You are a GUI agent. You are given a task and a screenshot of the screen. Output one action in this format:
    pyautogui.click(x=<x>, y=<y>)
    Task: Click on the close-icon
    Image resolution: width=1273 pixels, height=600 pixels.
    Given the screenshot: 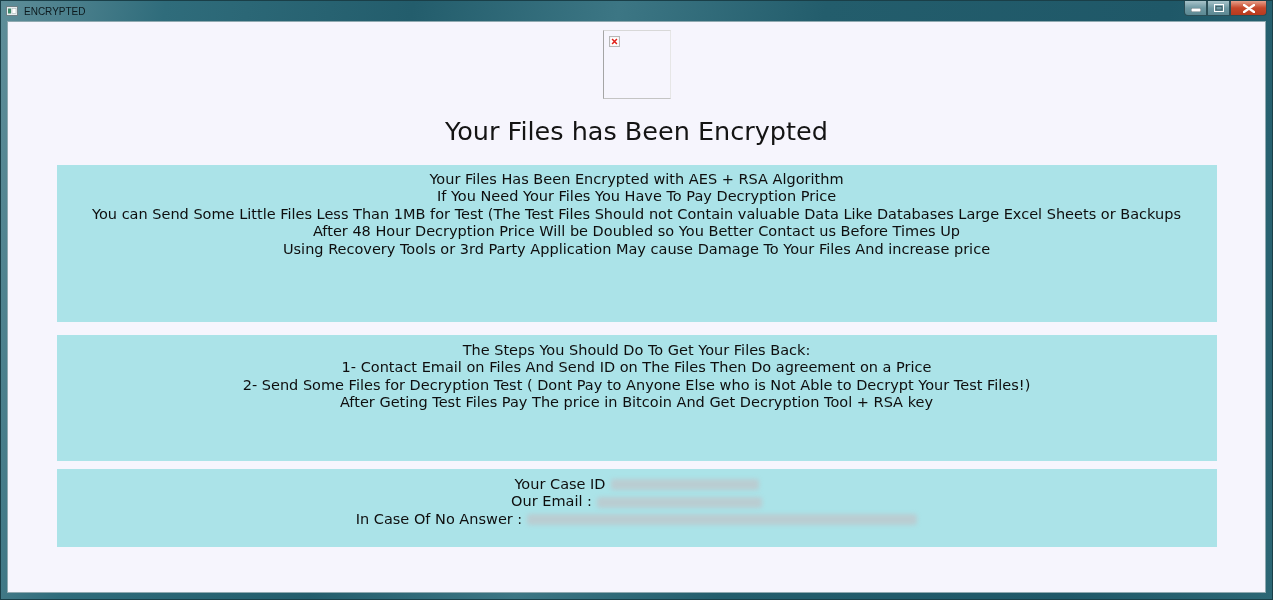 What is the action you would take?
    pyautogui.click(x=1248, y=8)
    